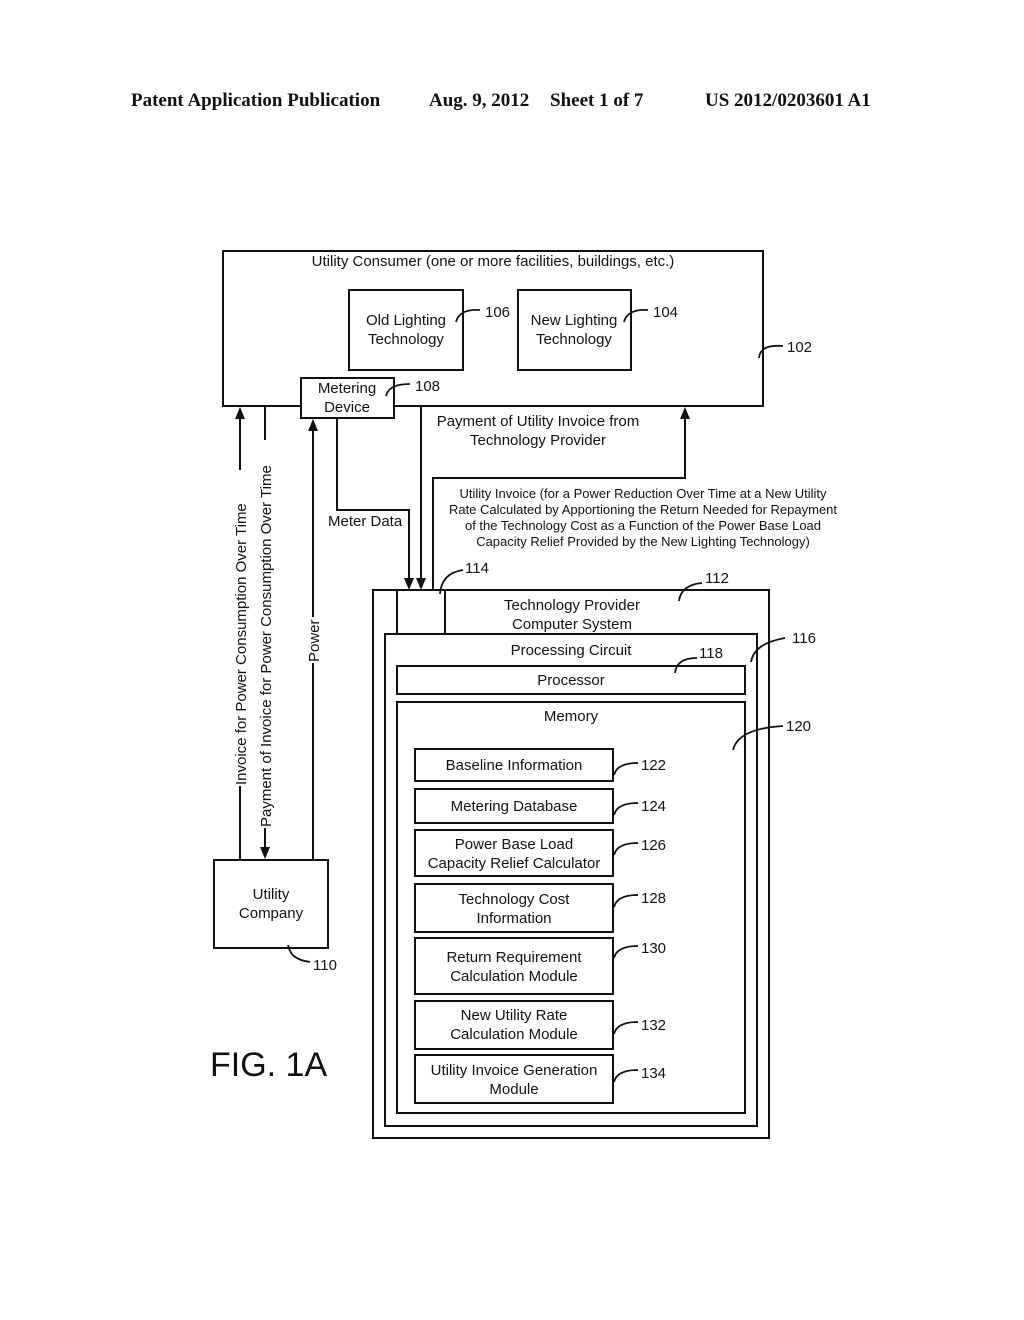 The image size is (1024, 1320). What do you see at coordinates (653, 948) in the screenshot?
I see `module-ref: 130` at bounding box center [653, 948].